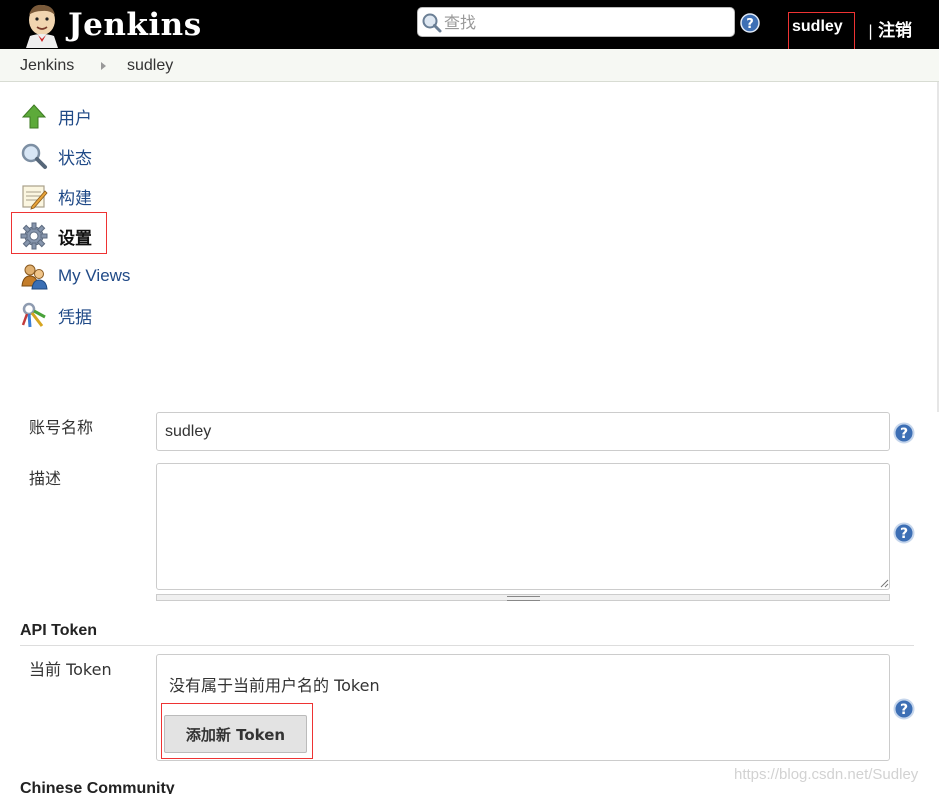 The width and height of the screenshot is (939, 794). What do you see at coordinates (523, 597) in the screenshot?
I see `textarea-expand-handle` at bounding box center [523, 597].